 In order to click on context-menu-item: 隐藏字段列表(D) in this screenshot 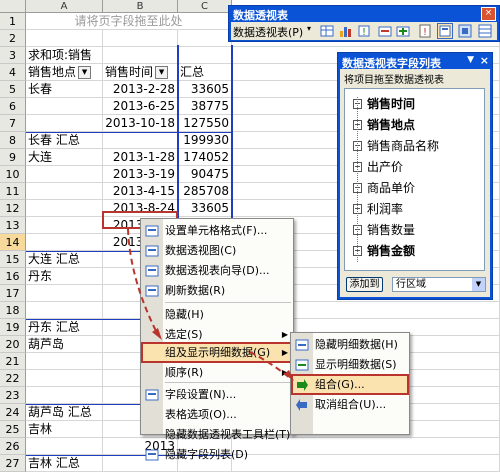, I will do `click(227, 455)`.